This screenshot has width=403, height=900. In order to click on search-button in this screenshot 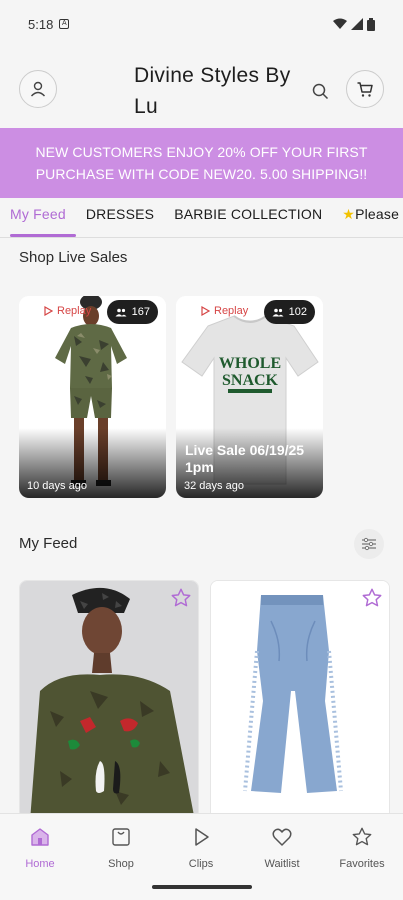, I will do `click(320, 91)`.